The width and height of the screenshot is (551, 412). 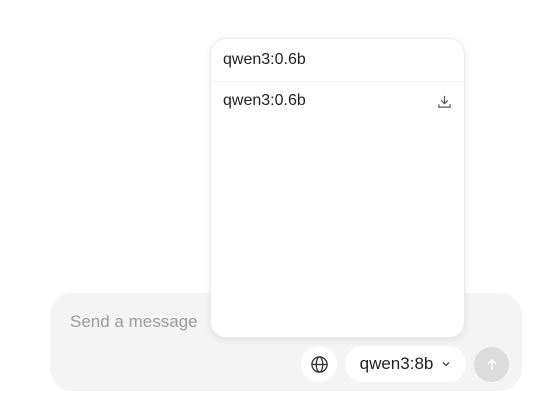 I want to click on web-search-button, so click(x=319, y=364).